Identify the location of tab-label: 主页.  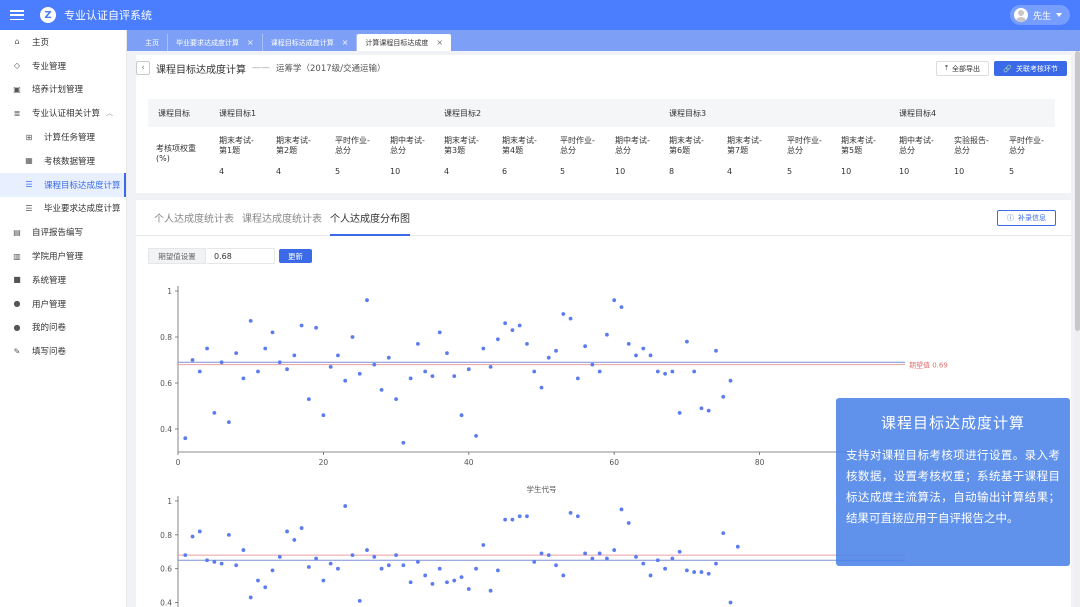
(152, 42).